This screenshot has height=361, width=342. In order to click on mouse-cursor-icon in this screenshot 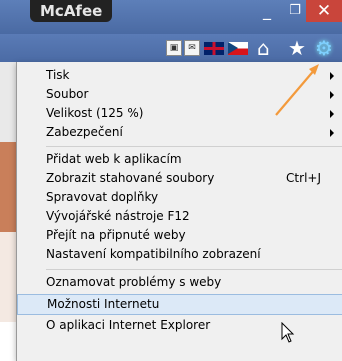, I will do `click(288, 332)`.